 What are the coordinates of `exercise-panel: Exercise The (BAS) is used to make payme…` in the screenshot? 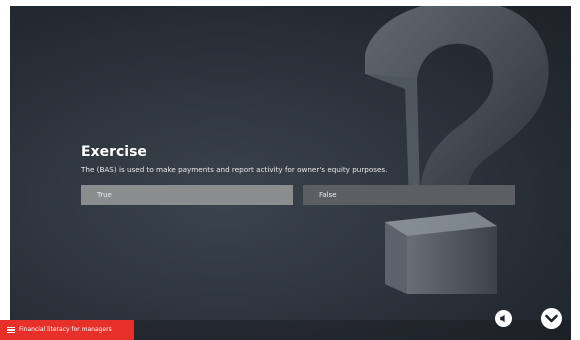 It's located at (306, 174).